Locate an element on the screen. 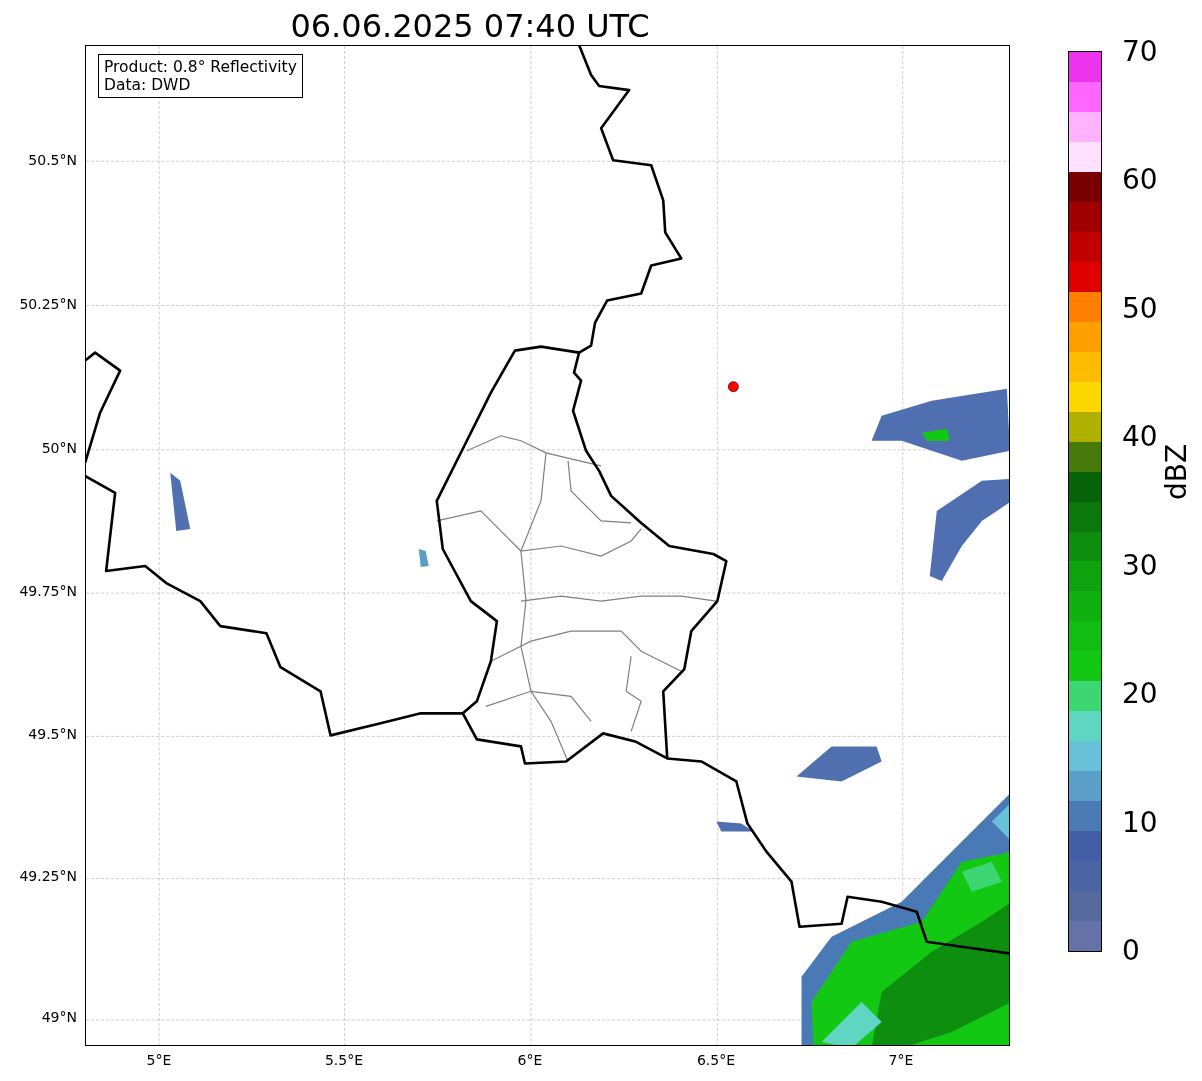 The height and width of the screenshot is (1081, 1202). longitude-label: 6.5°E is located at coordinates (716, 1060).